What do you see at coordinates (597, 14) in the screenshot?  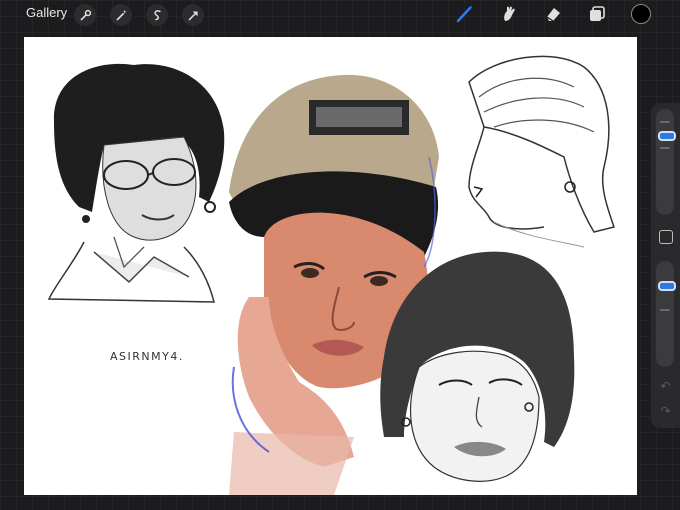 I see `layers-icon` at bounding box center [597, 14].